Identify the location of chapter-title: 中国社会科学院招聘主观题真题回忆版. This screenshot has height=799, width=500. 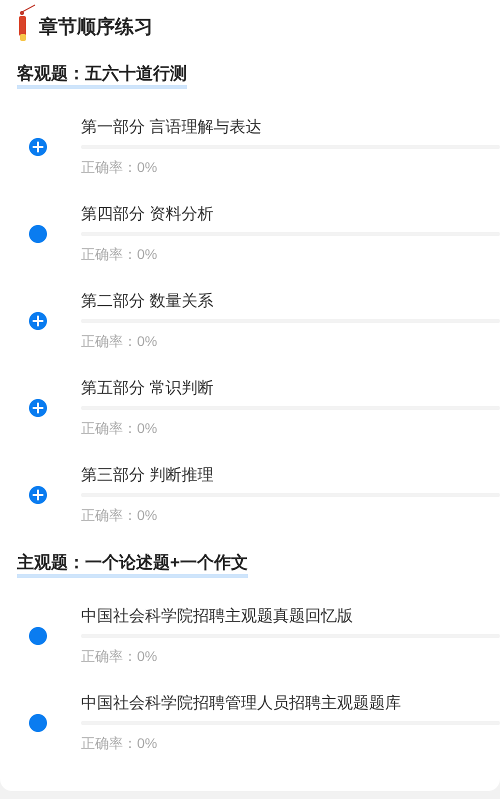
(217, 616).